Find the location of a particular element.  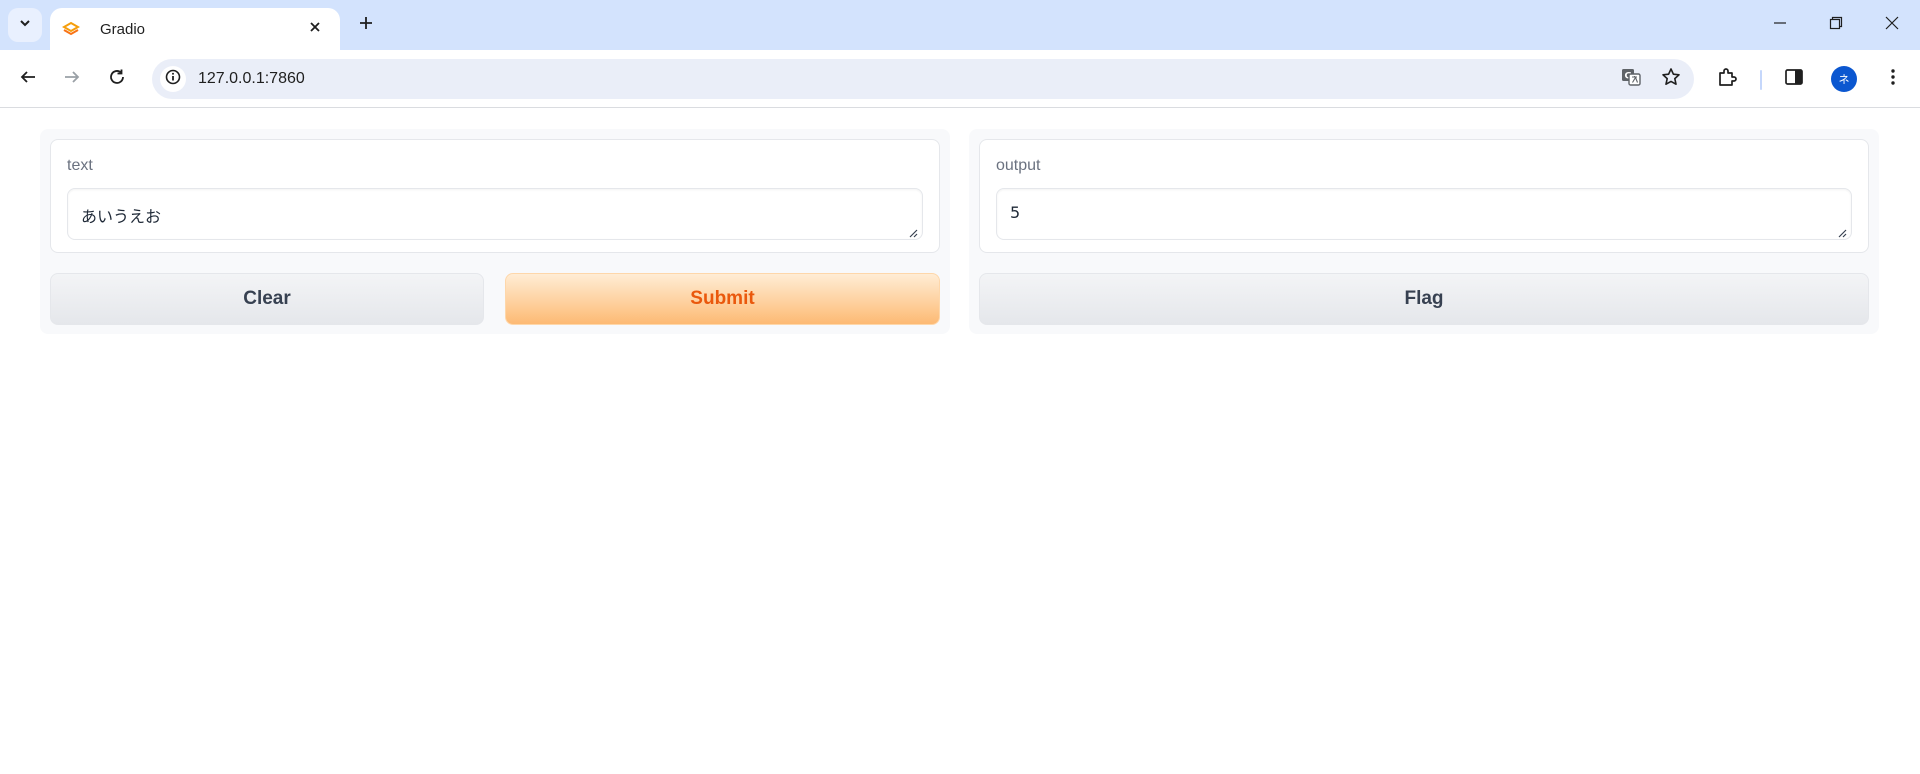

window-close-button is located at coordinates (1892, 25).